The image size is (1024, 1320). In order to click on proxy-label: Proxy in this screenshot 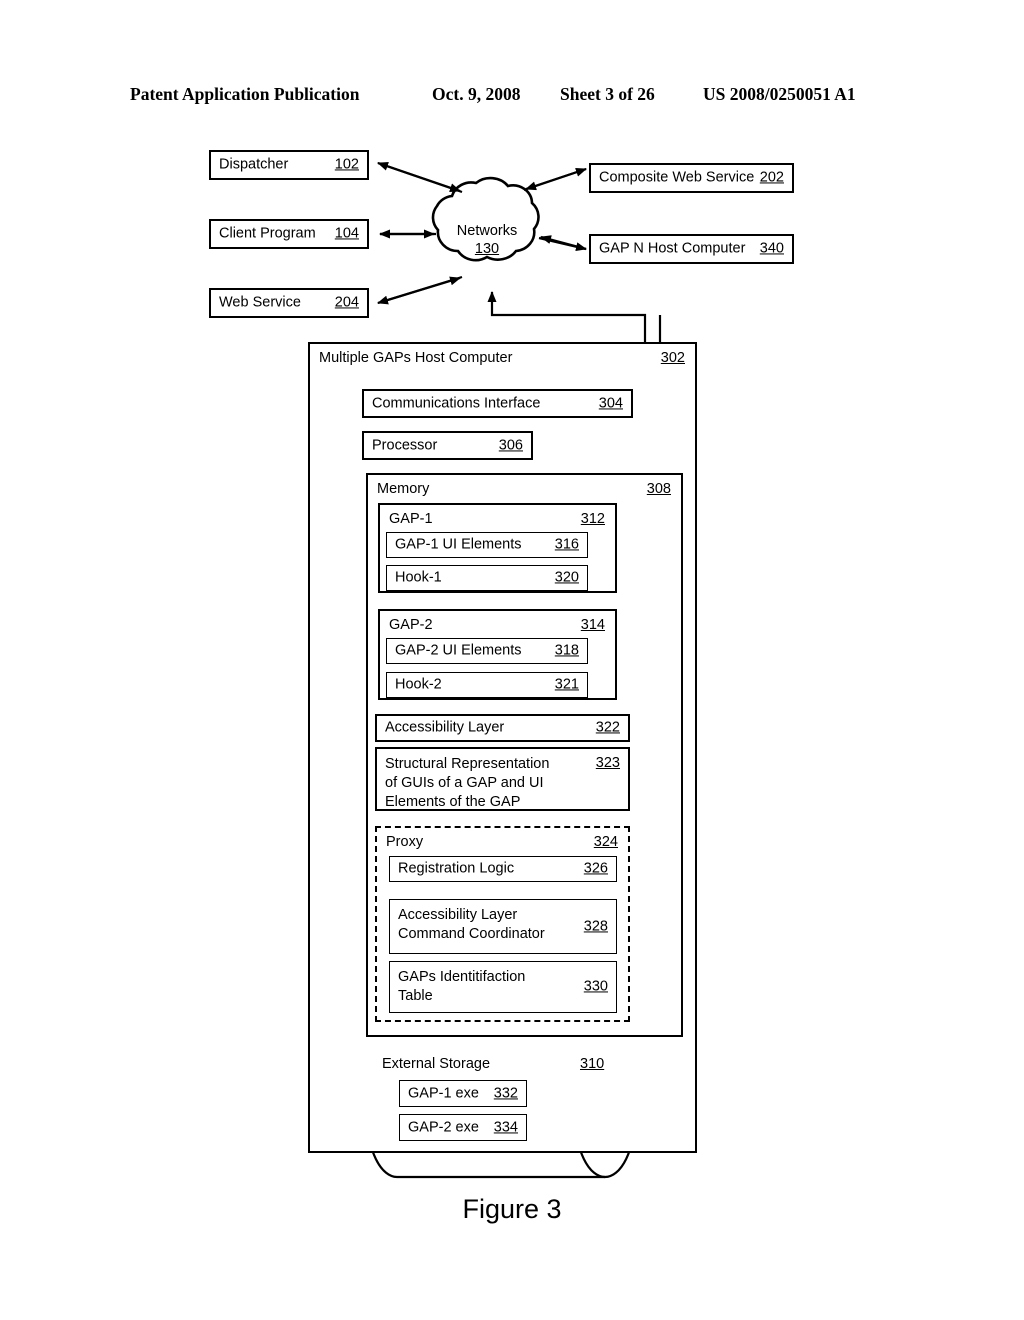, I will do `click(405, 842)`.